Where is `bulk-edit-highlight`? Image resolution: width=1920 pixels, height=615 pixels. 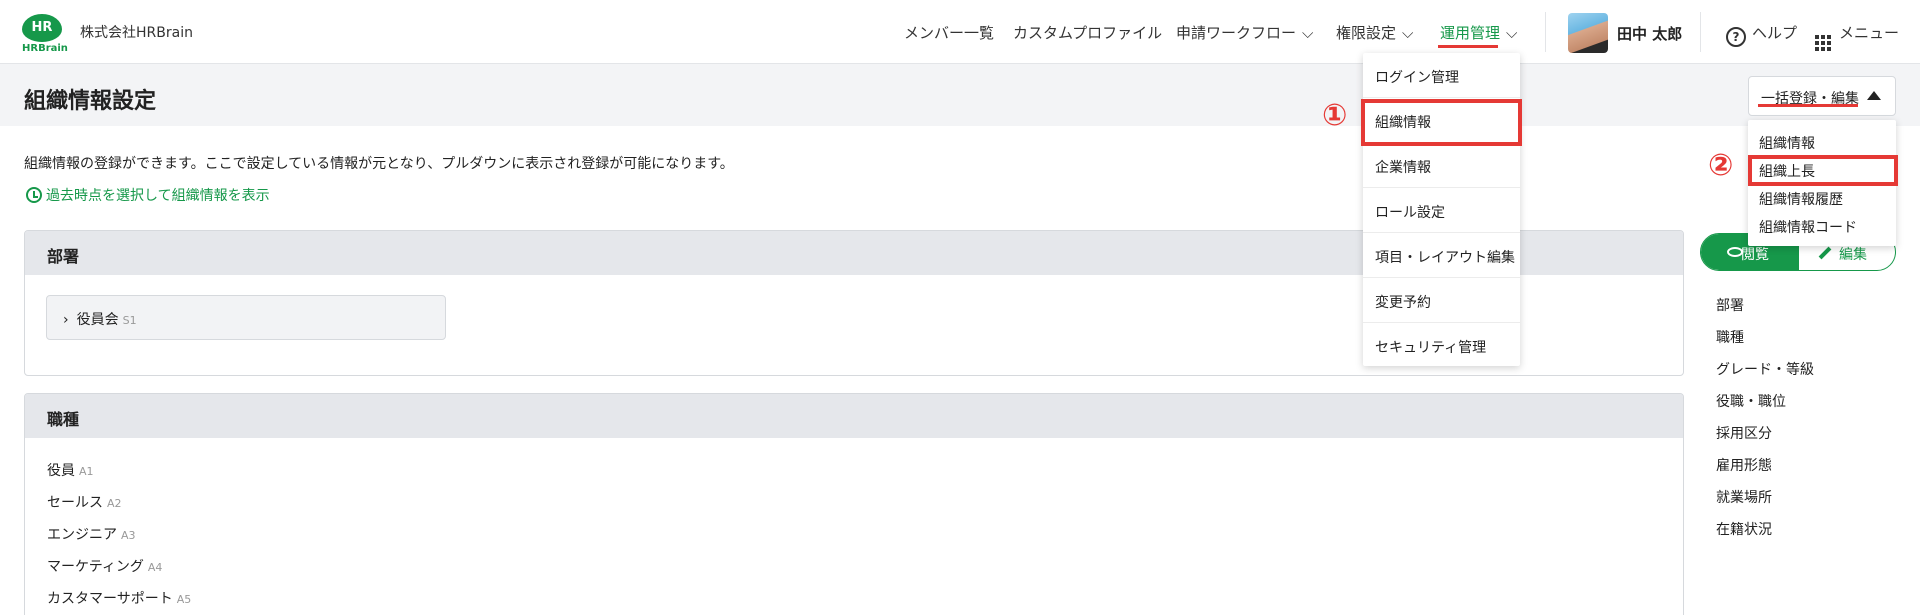 bulk-edit-highlight is located at coordinates (1808, 105).